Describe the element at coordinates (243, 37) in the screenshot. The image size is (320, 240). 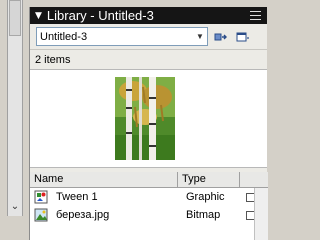
I see `new-library-panel-icon` at that location.